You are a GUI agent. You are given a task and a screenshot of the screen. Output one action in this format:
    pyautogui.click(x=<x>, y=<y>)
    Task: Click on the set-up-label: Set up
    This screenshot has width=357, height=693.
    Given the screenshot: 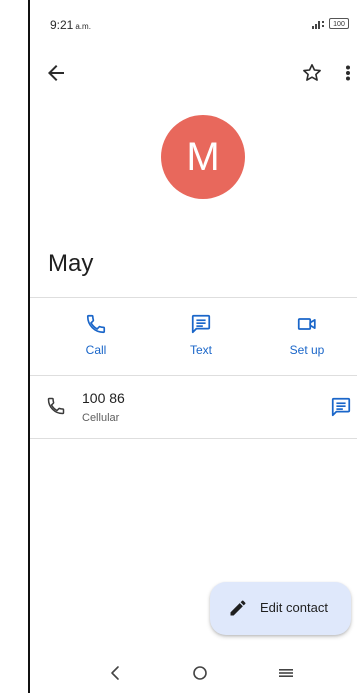 What is the action you would take?
    pyautogui.click(x=307, y=350)
    